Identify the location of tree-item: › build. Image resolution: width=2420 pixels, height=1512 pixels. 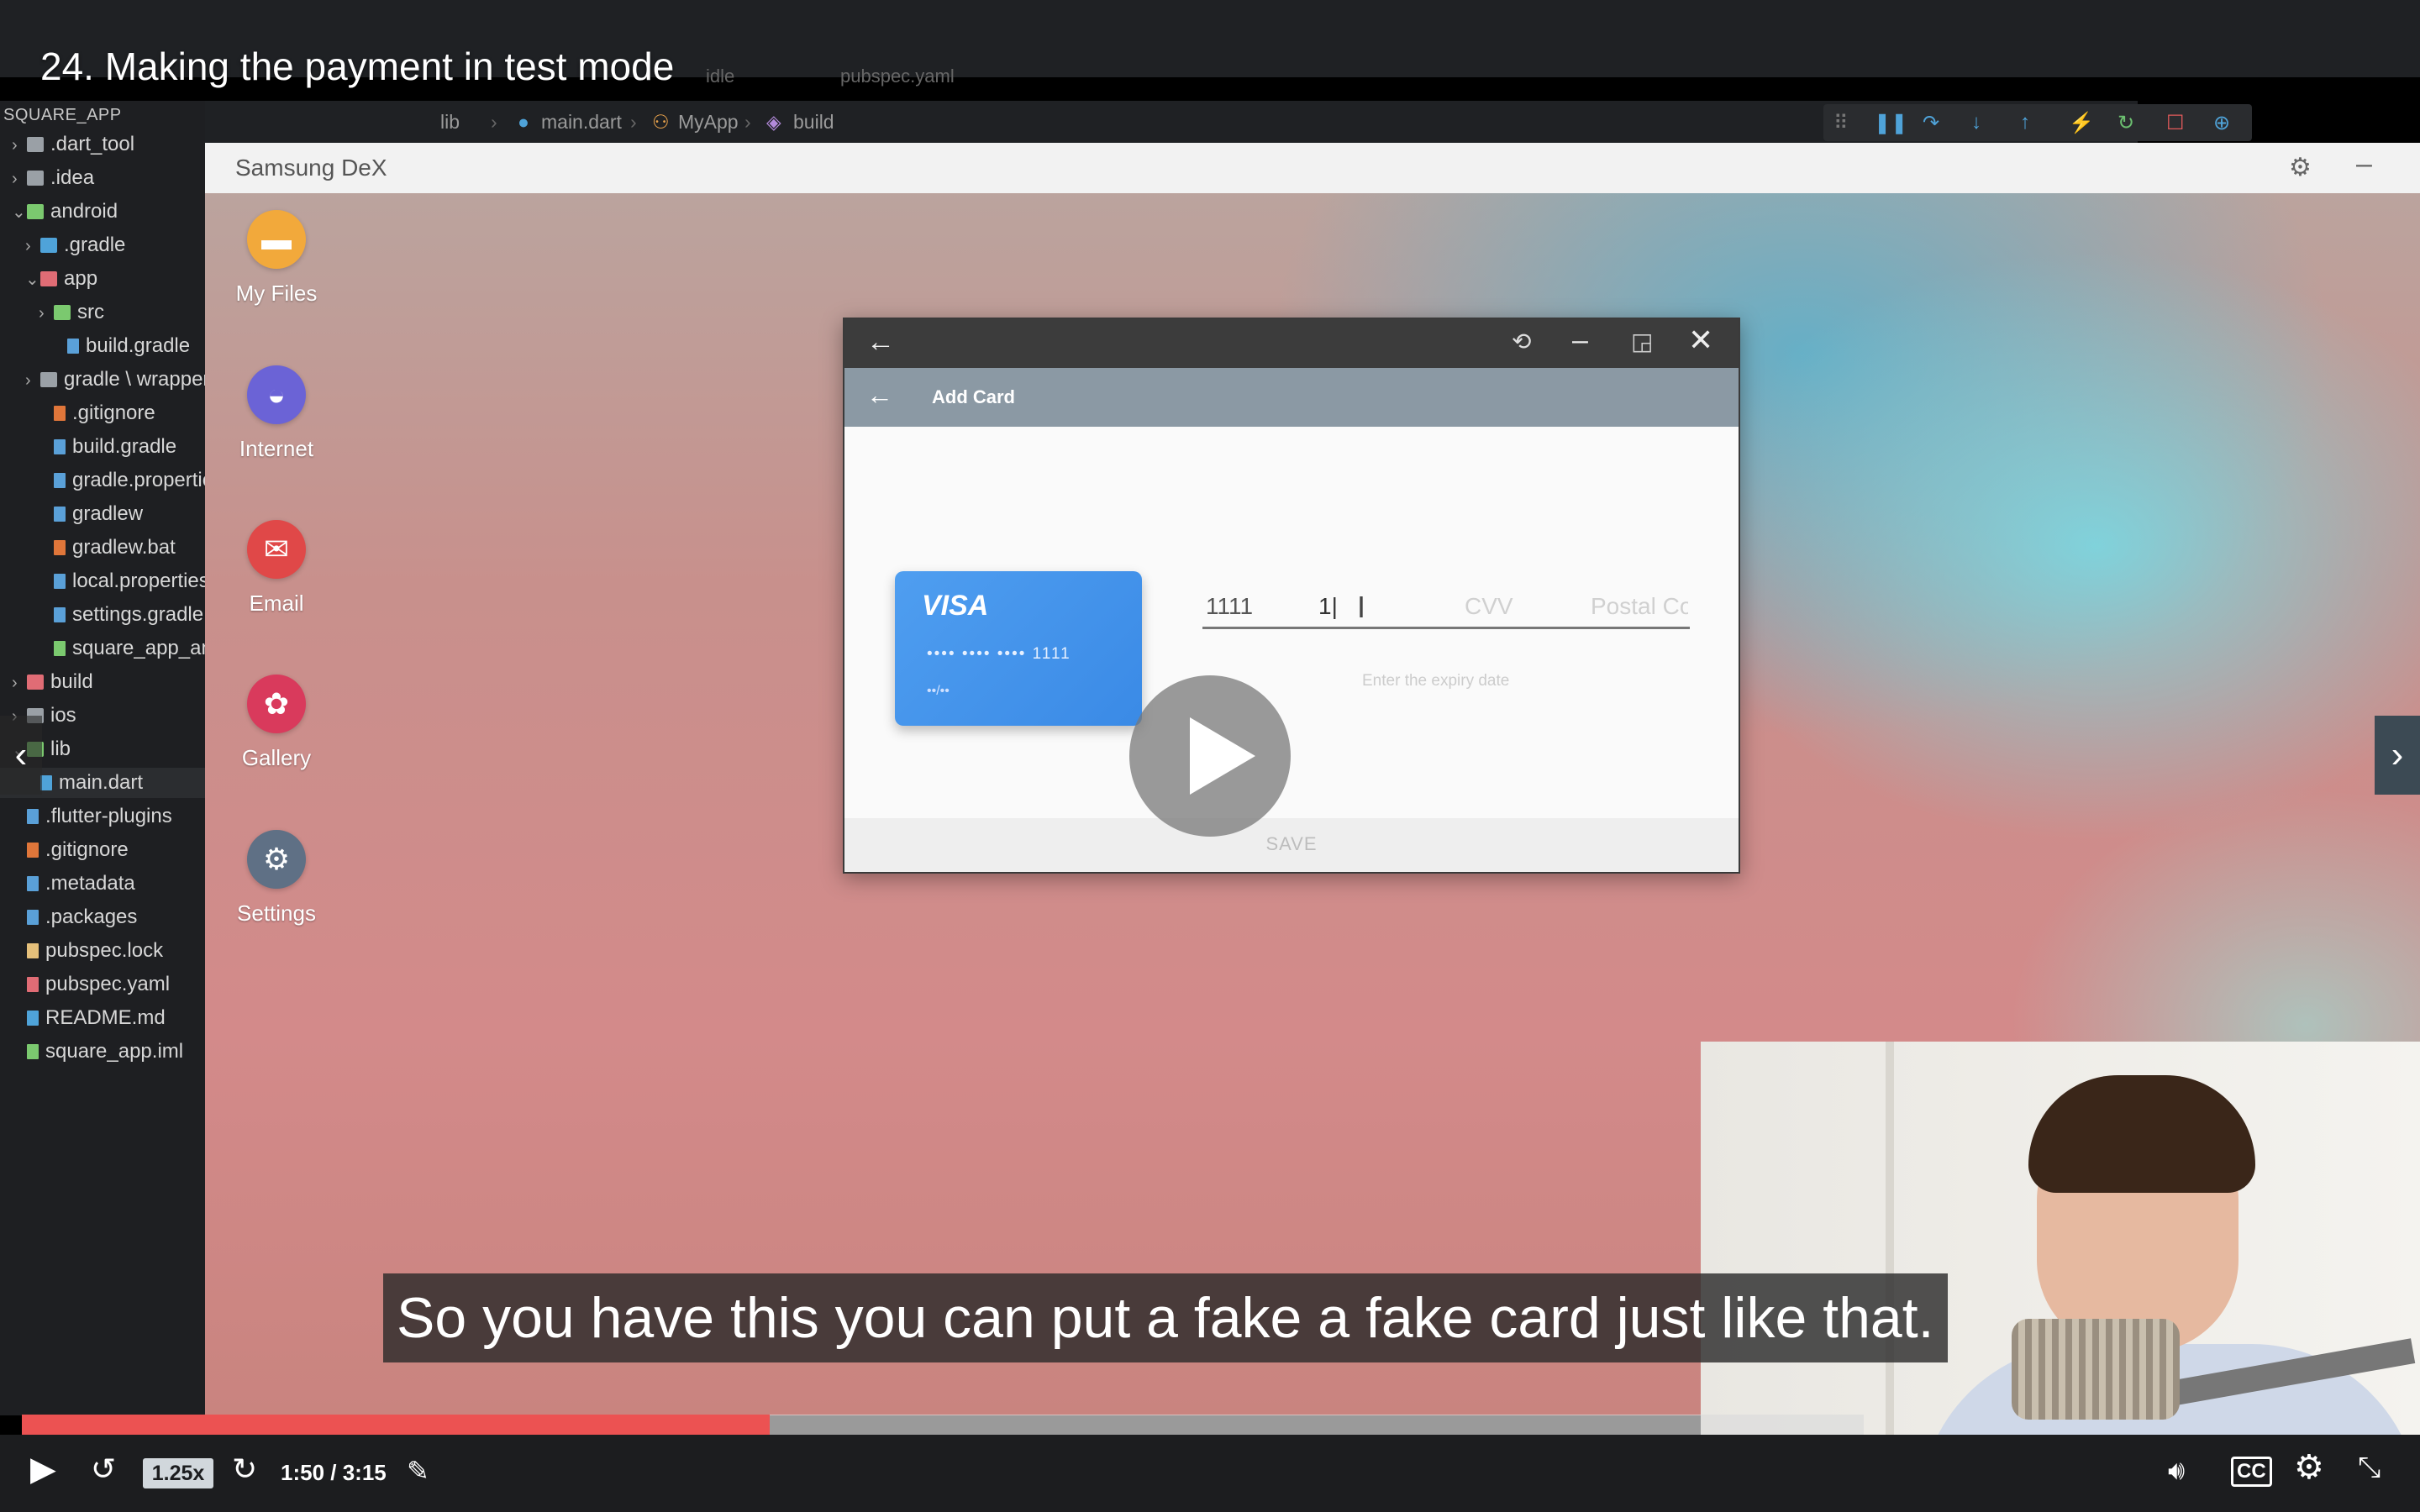
(102, 682).